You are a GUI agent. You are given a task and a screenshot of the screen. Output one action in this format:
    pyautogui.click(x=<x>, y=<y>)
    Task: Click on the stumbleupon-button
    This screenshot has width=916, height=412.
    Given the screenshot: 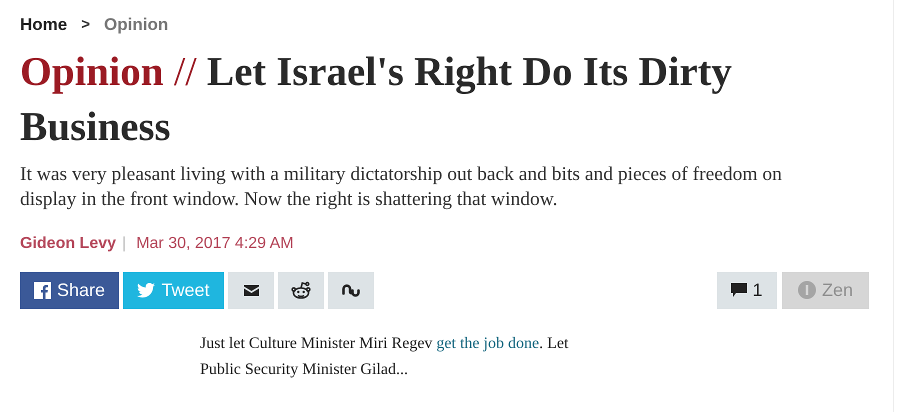 What is the action you would take?
    pyautogui.click(x=351, y=290)
    